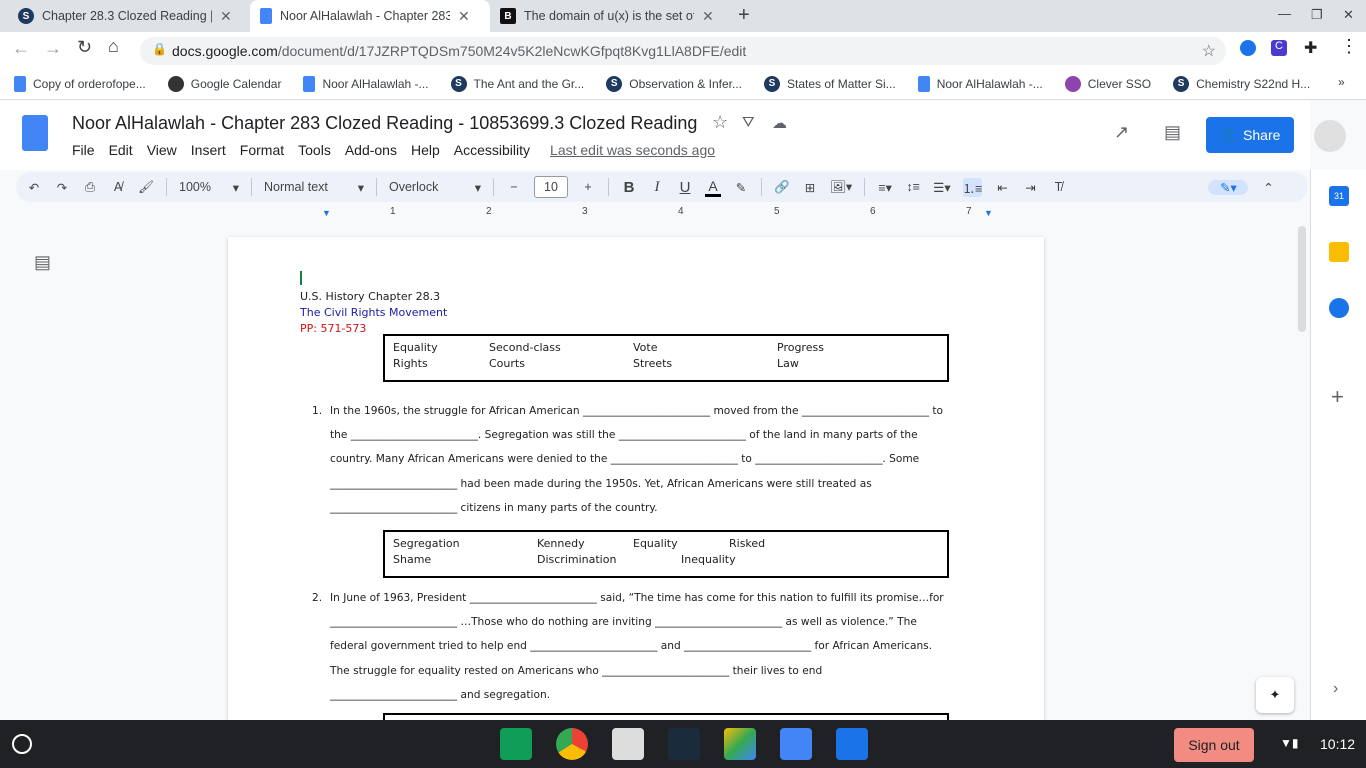 The image size is (1366, 768). Describe the element at coordinates (1058, 187) in the screenshot. I see `clear-formatting-icon: T̸` at that location.